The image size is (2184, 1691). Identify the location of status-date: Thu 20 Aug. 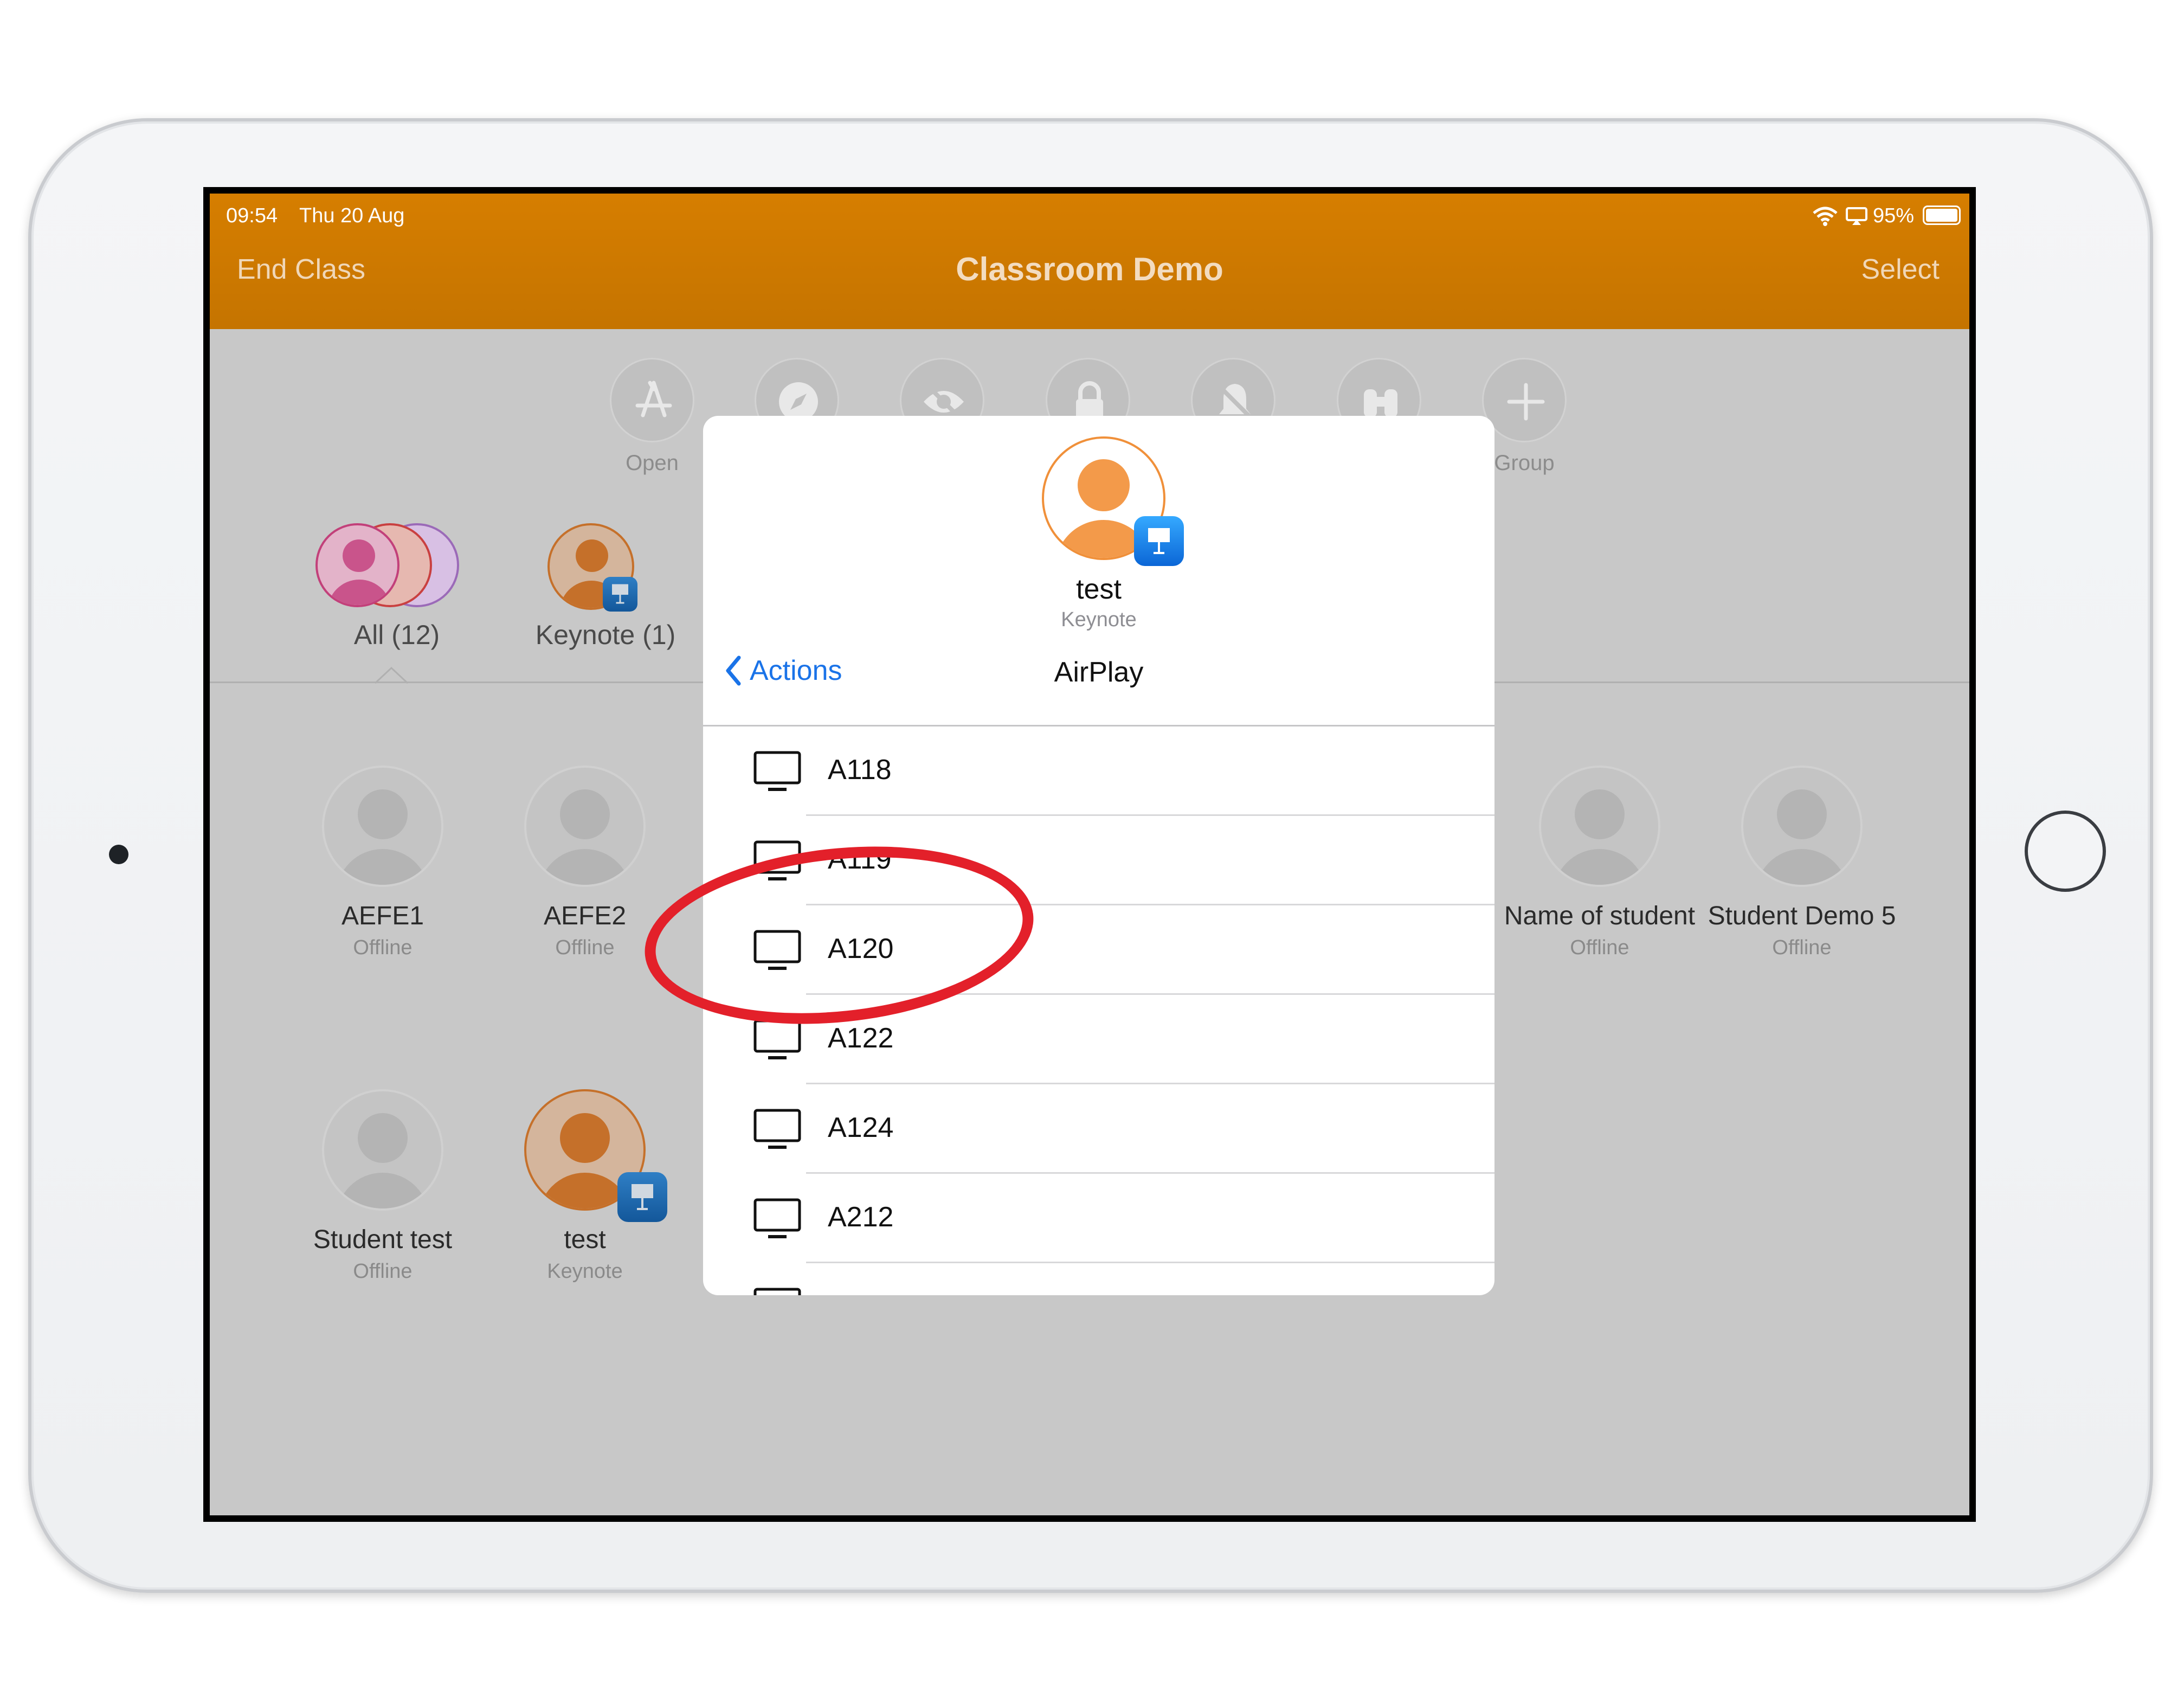
(352, 215).